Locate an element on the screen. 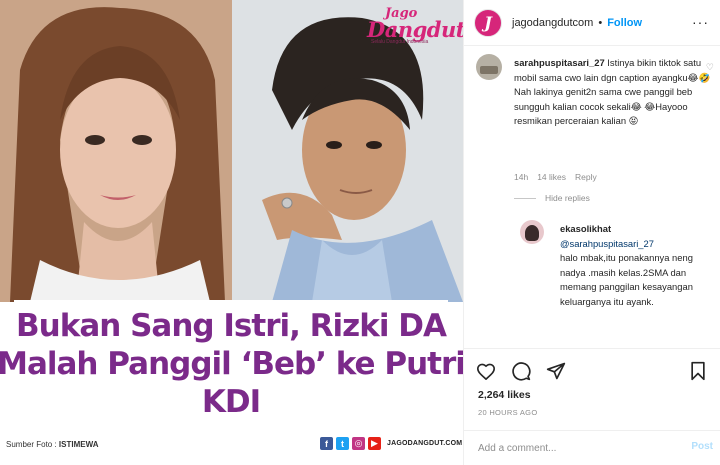 The height and width of the screenshot is (465, 720). hide-replies-label: Hide replies is located at coordinates (567, 198).